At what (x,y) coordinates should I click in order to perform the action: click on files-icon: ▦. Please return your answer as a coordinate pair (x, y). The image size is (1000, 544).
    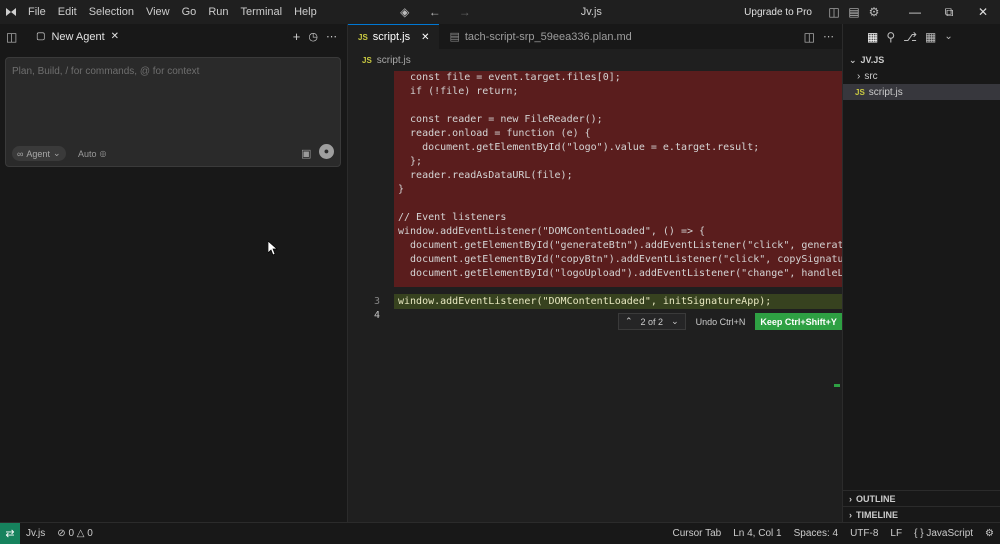
    Looking at the image, I should click on (872, 37).